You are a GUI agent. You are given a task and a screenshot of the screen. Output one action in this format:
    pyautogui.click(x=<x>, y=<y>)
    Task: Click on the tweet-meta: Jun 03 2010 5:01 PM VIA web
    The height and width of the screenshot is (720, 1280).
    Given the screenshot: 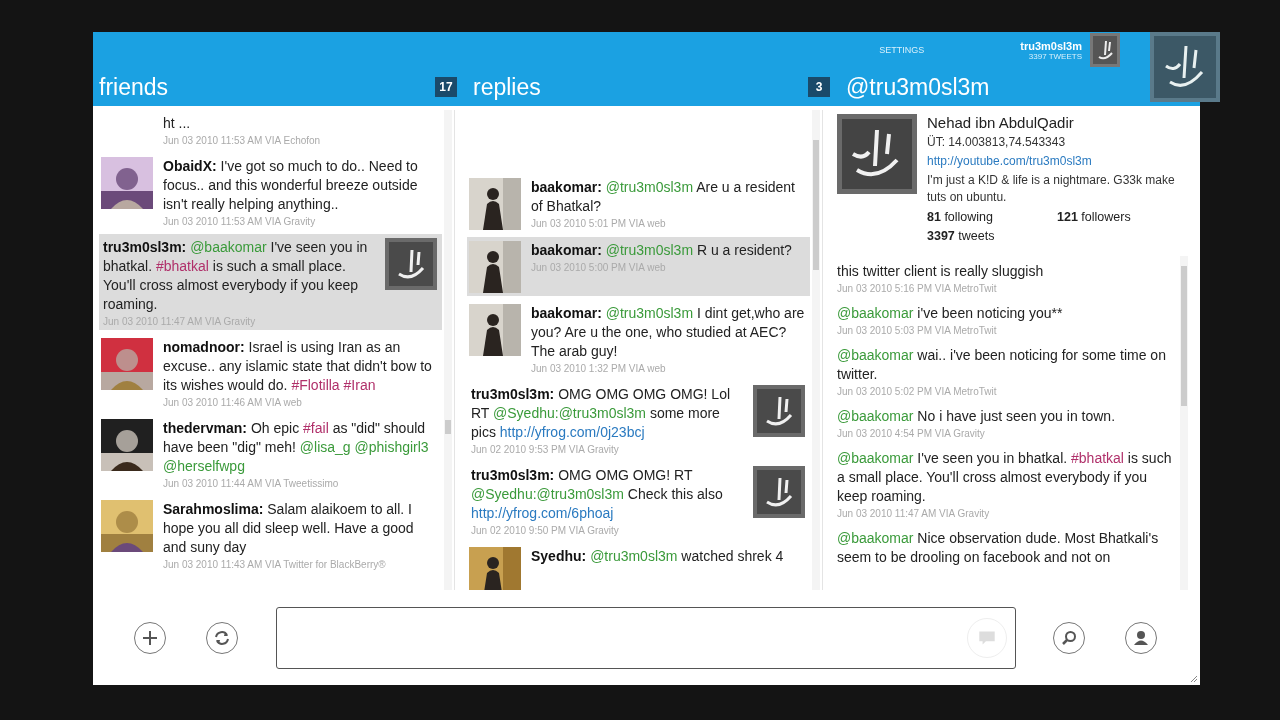 What is the action you would take?
    pyautogui.click(x=599, y=223)
    